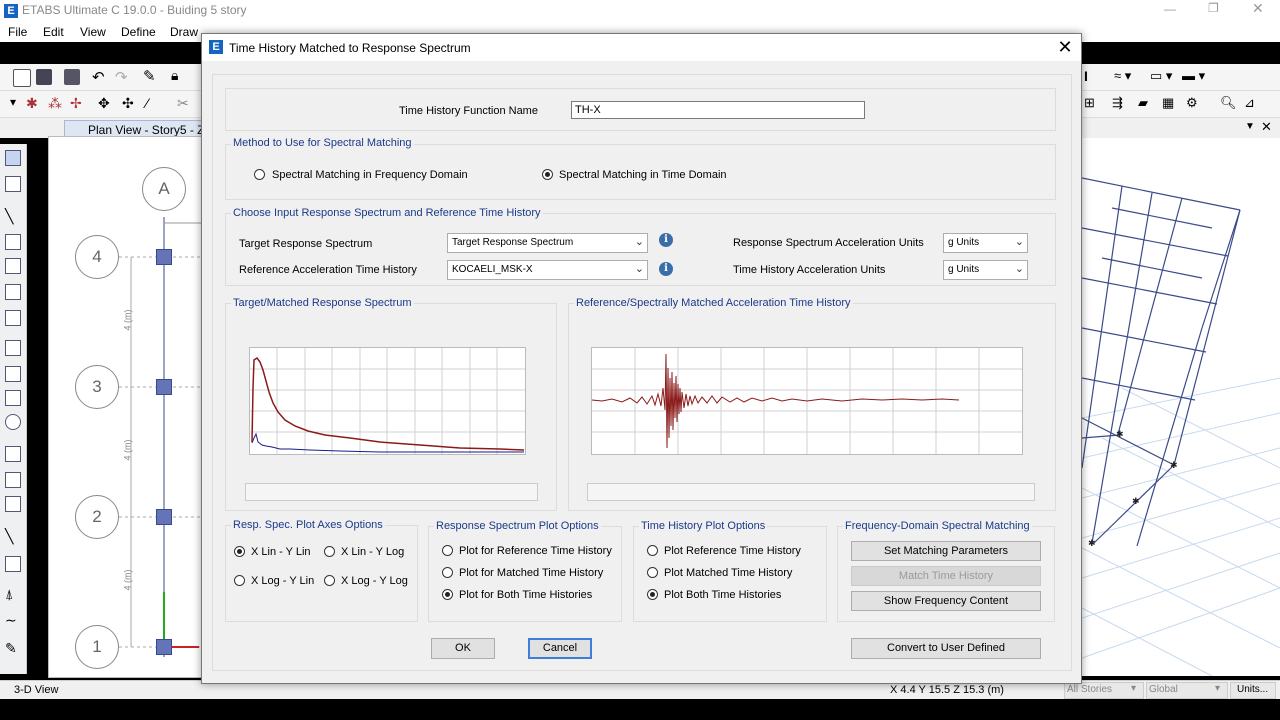  I want to click on new-file-icon, so click(22, 78).